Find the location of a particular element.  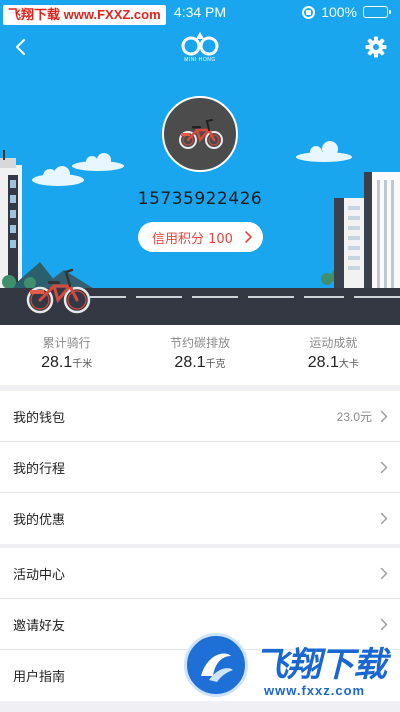

rotation-lock-icon is located at coordinates (309, 12).